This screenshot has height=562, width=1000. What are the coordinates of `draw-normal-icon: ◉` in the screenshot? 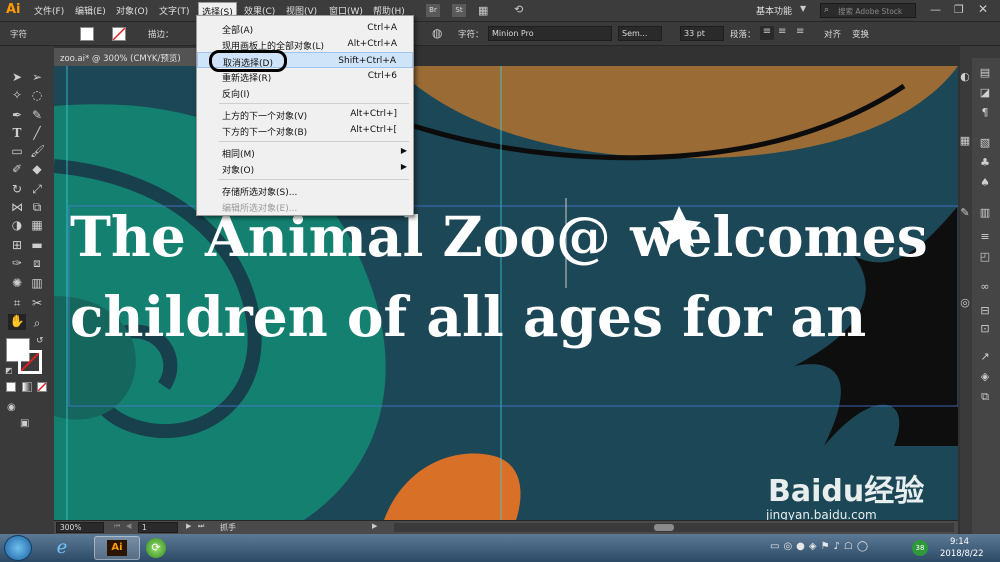 It's located at (11, 407).